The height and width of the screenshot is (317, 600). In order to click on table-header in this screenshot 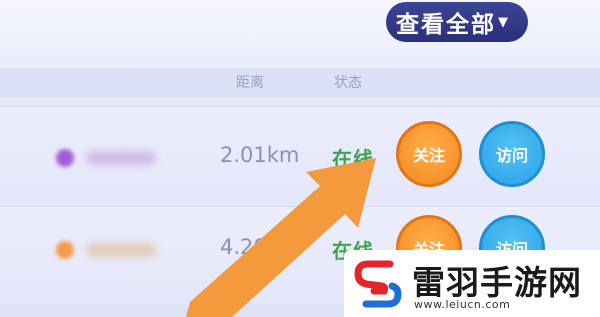, I will do `click(300, 83)`.